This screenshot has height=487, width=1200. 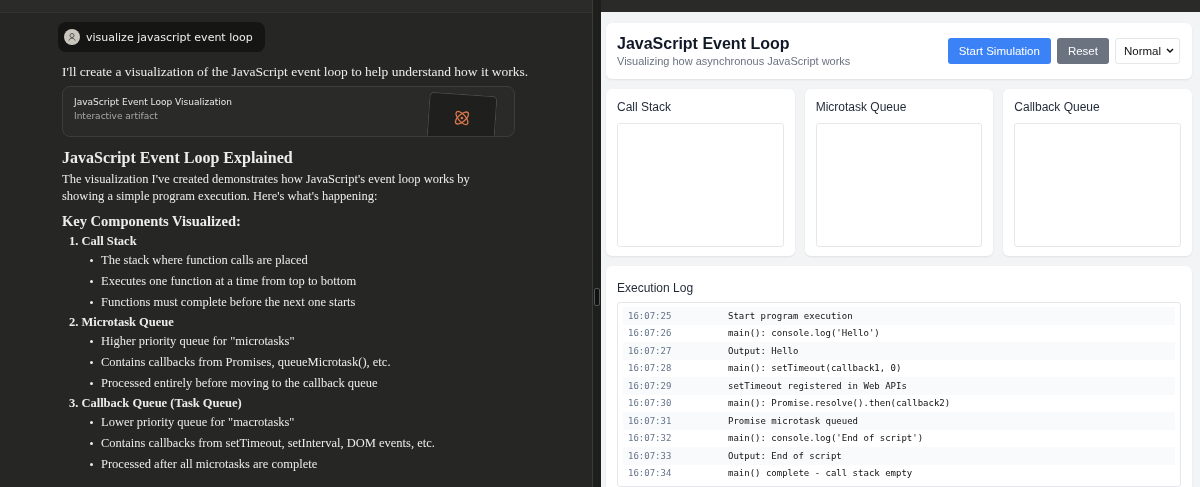 What do you see at coordinates (650, 385) in the screenshot?
I see `log-time: 16:07:29` at bounding box center [650, 385].